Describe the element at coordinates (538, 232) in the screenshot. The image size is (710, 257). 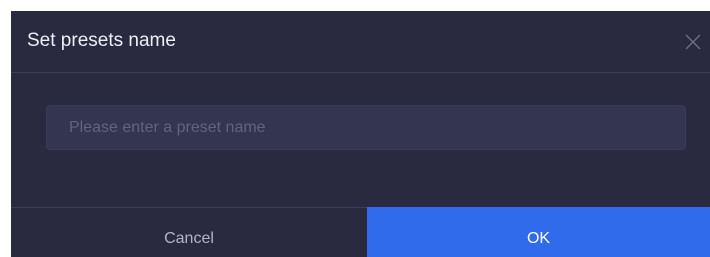
I see `ok-button: OK` at that location.